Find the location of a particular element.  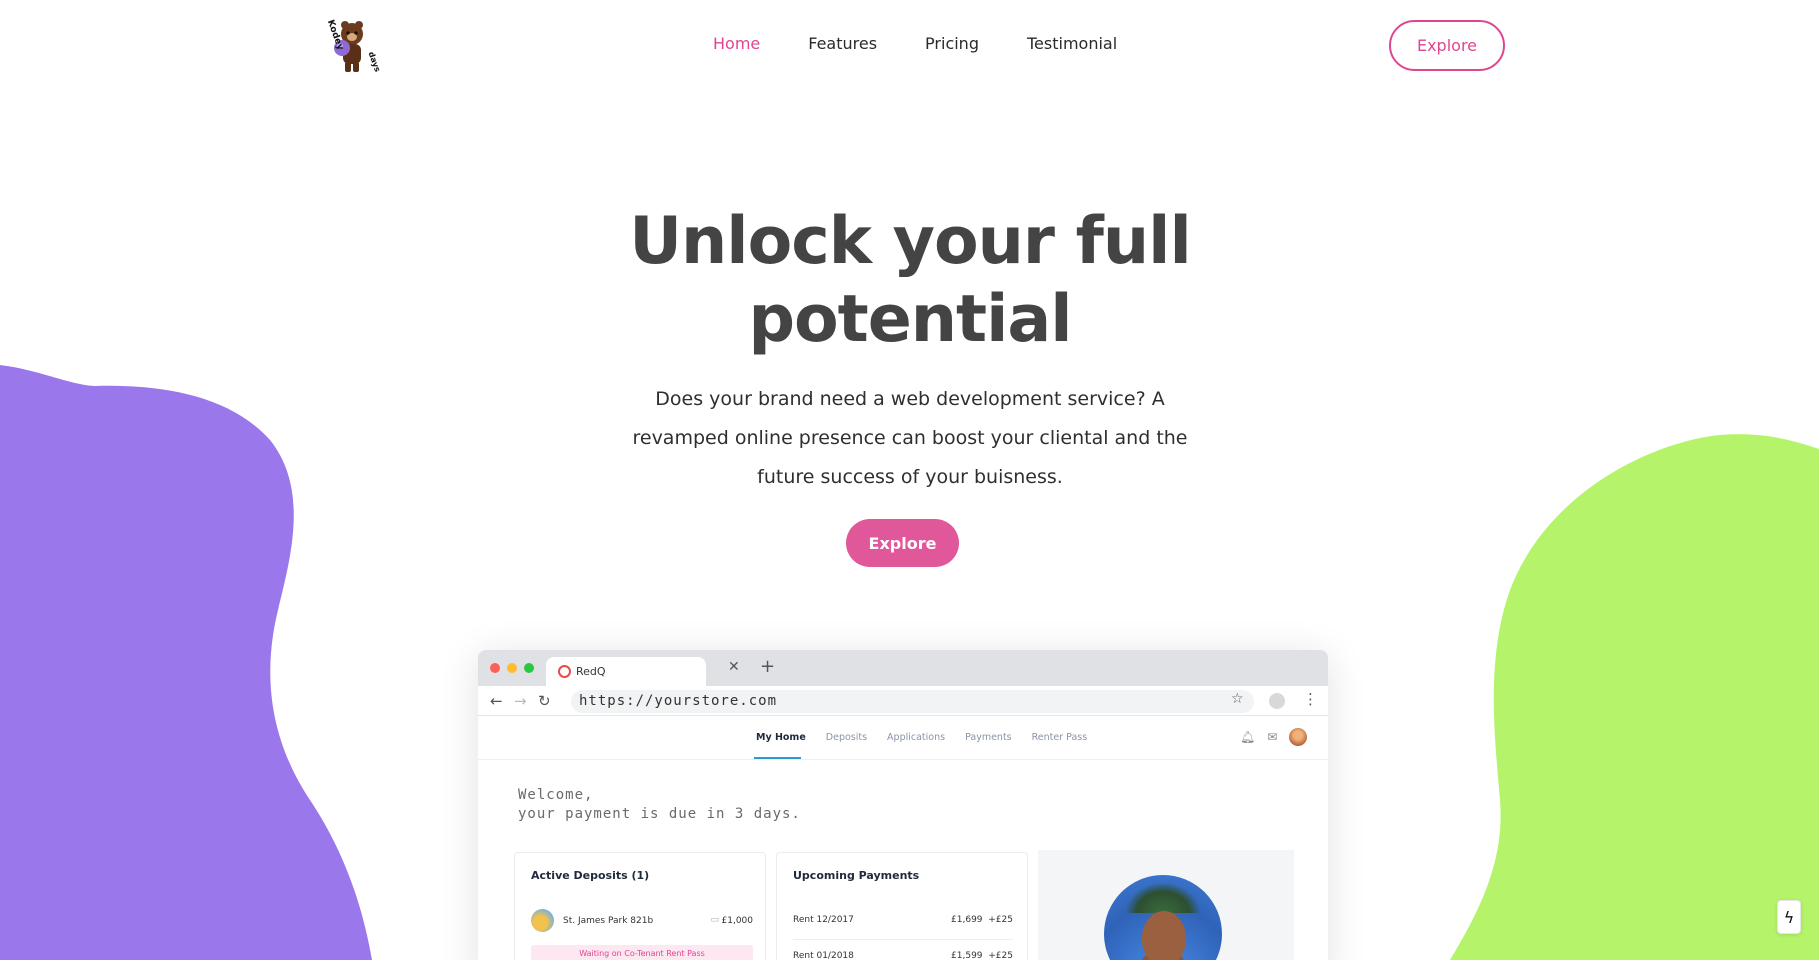

upcoming-payments-title: Upcoming Payments is located at coordinates (856, 875).